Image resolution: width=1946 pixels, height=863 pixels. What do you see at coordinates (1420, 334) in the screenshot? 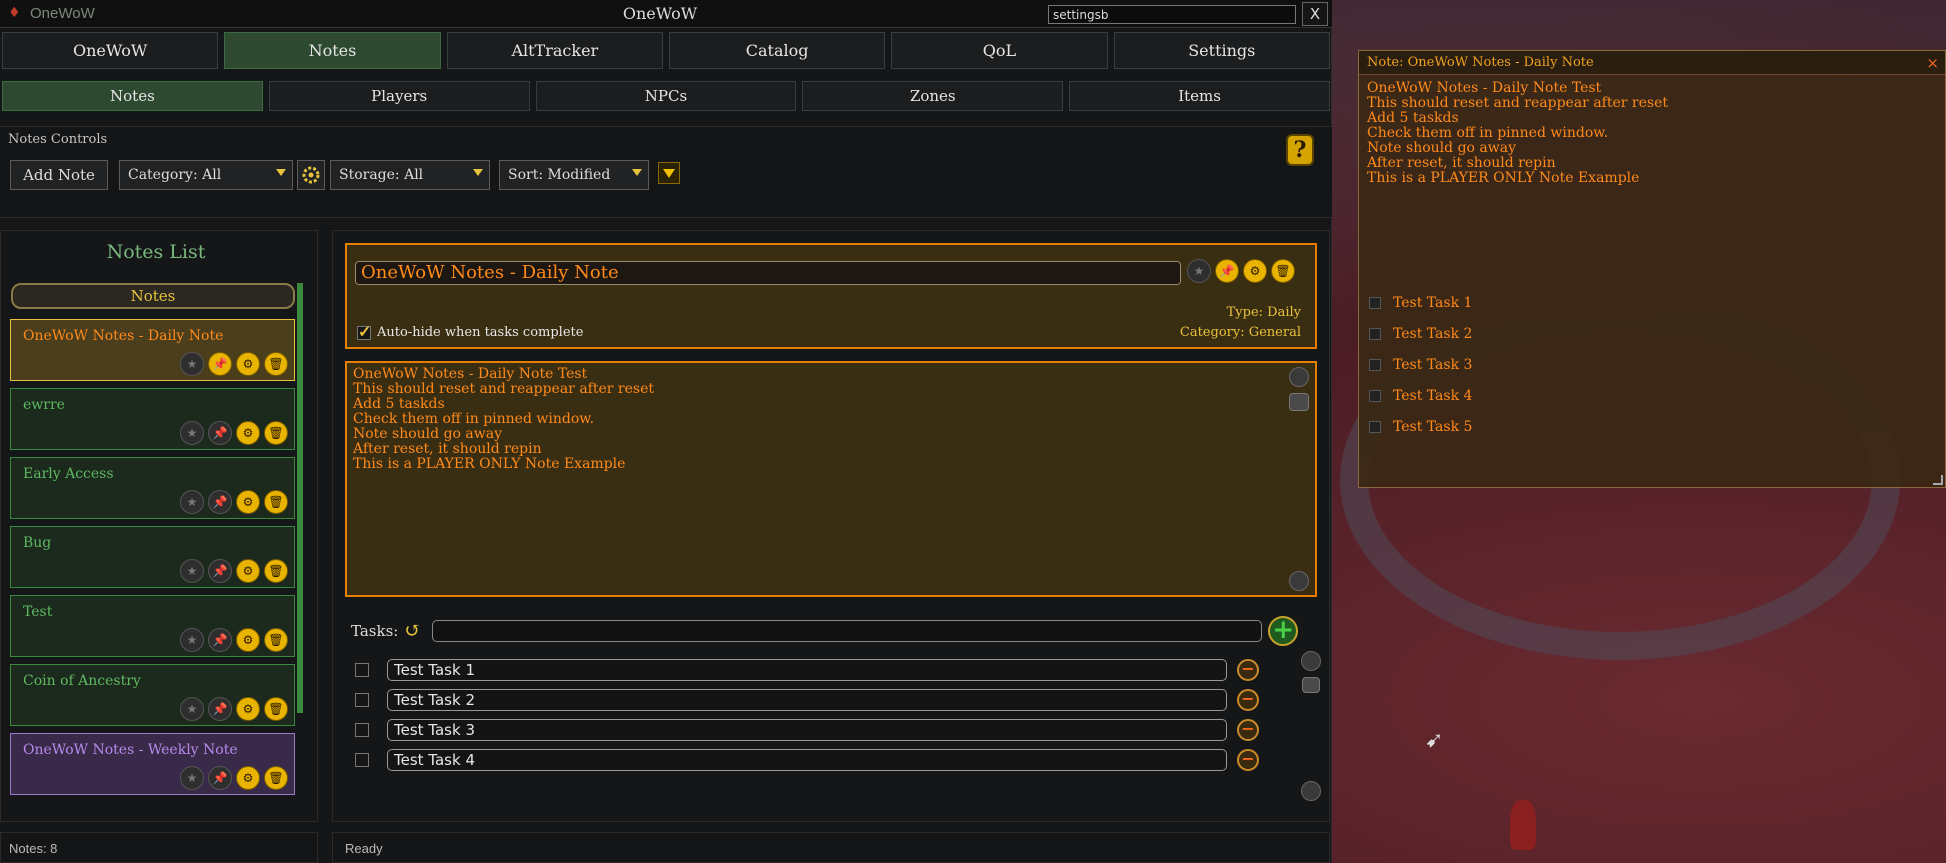
I see `pinned-task: Test Task 2` at bounding box center [1420, 334].